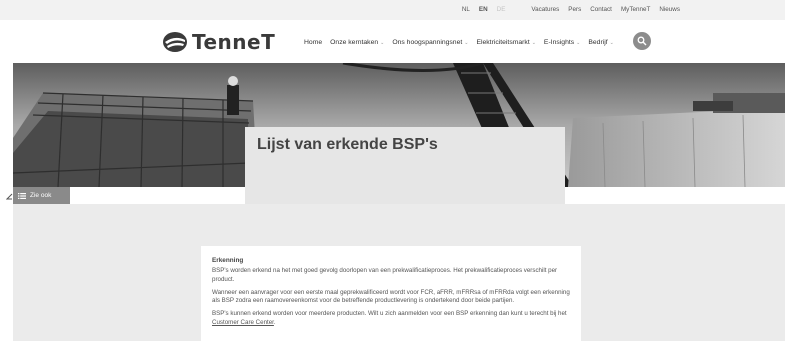  What do you see at coordinates (518, 9) in the screenshot?
I see `utility-spacer` at bounding box center [518, 9].